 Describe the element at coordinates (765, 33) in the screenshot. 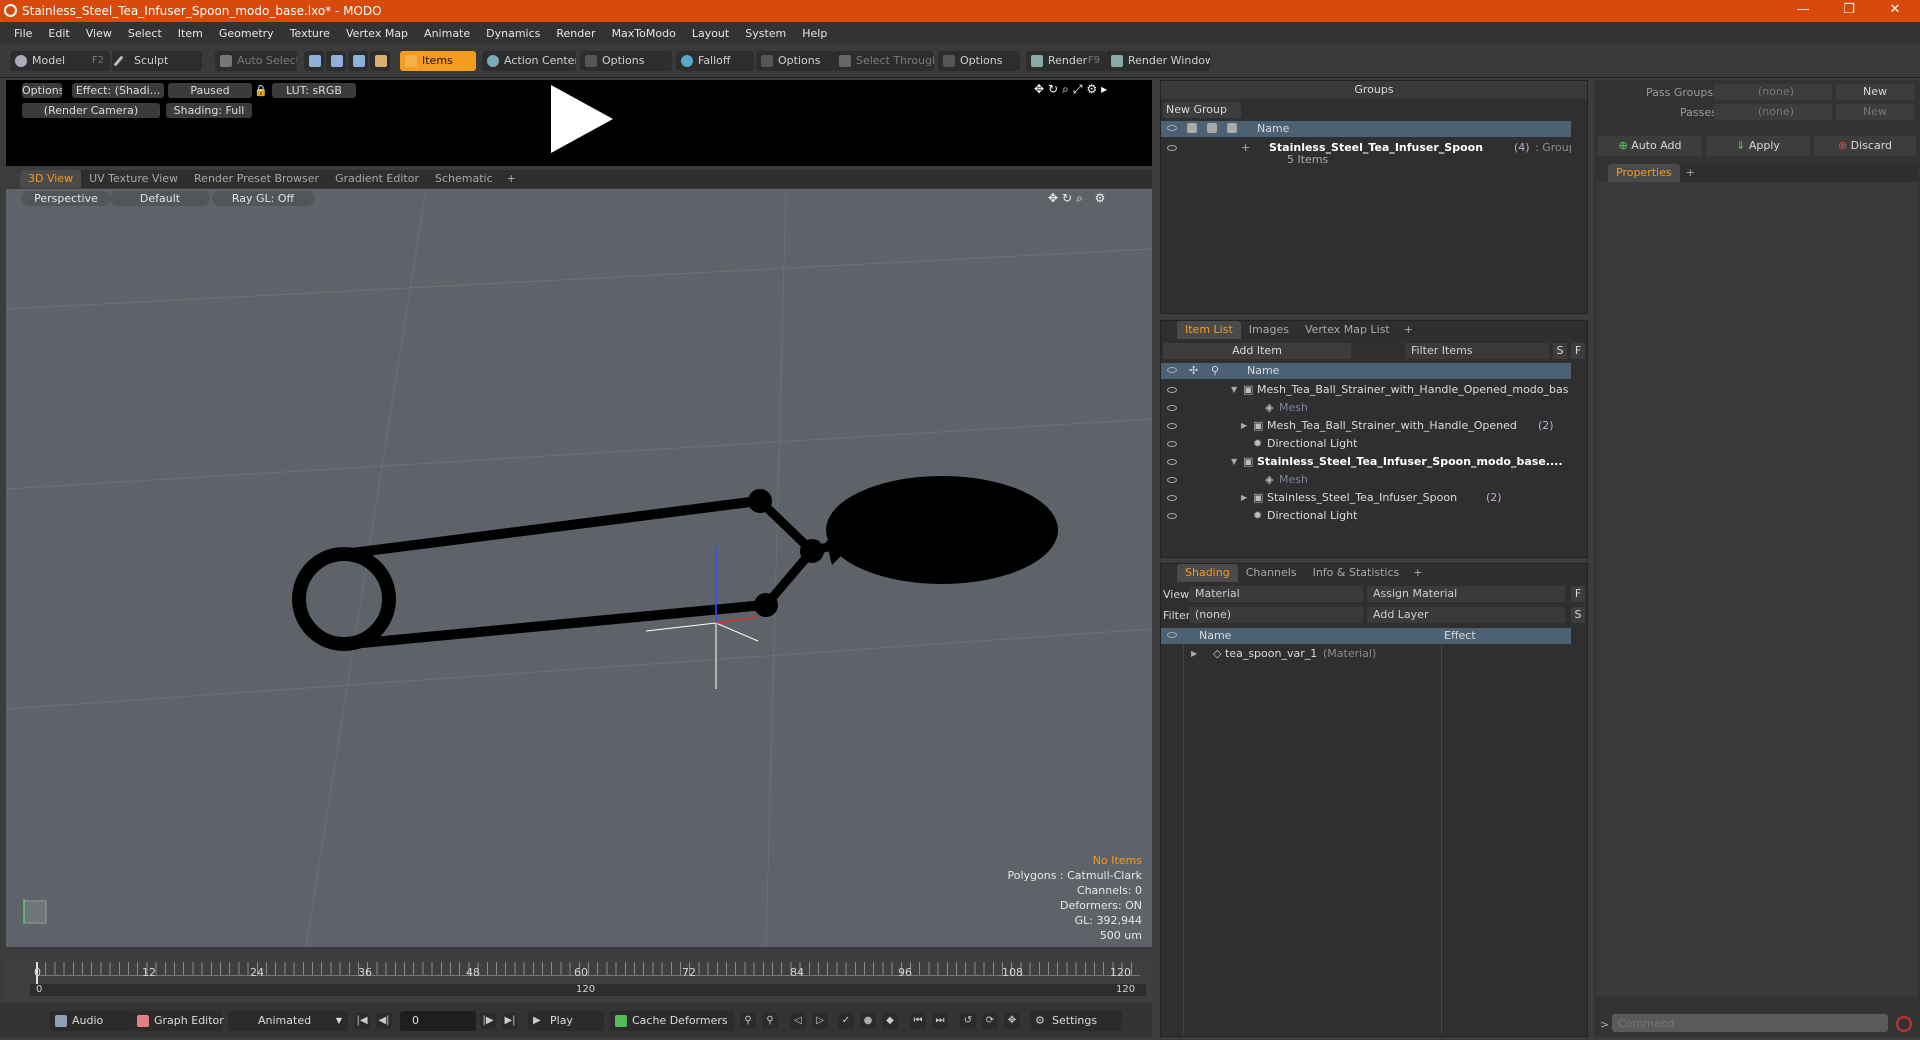

I see `menu-system: System` at that location.